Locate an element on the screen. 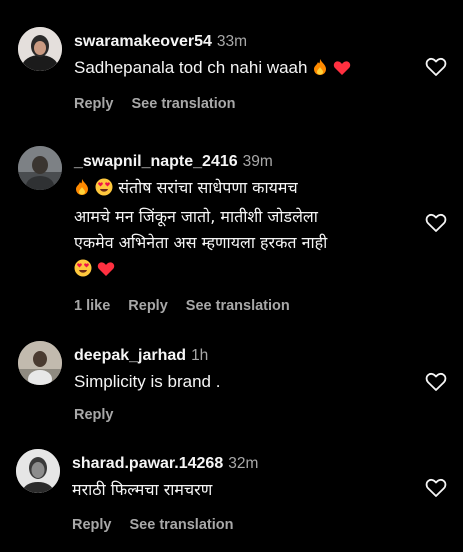 This screenshot has width=463, height=552. username: deepak_jarhad is located at coordinates (130, 355).